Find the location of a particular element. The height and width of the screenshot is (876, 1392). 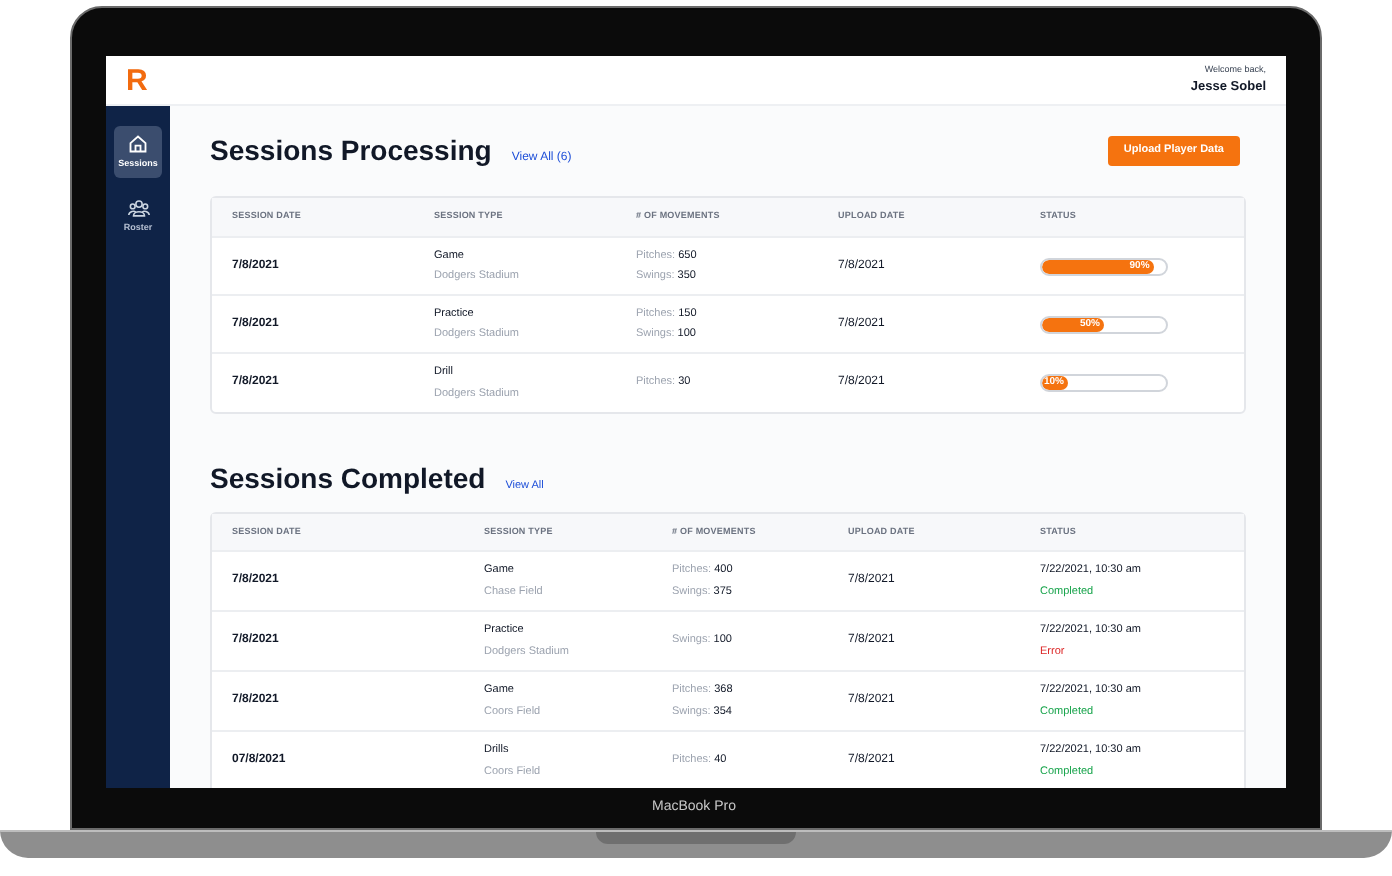

section-title: Sessions Completed is located at coordinates (348, 479).